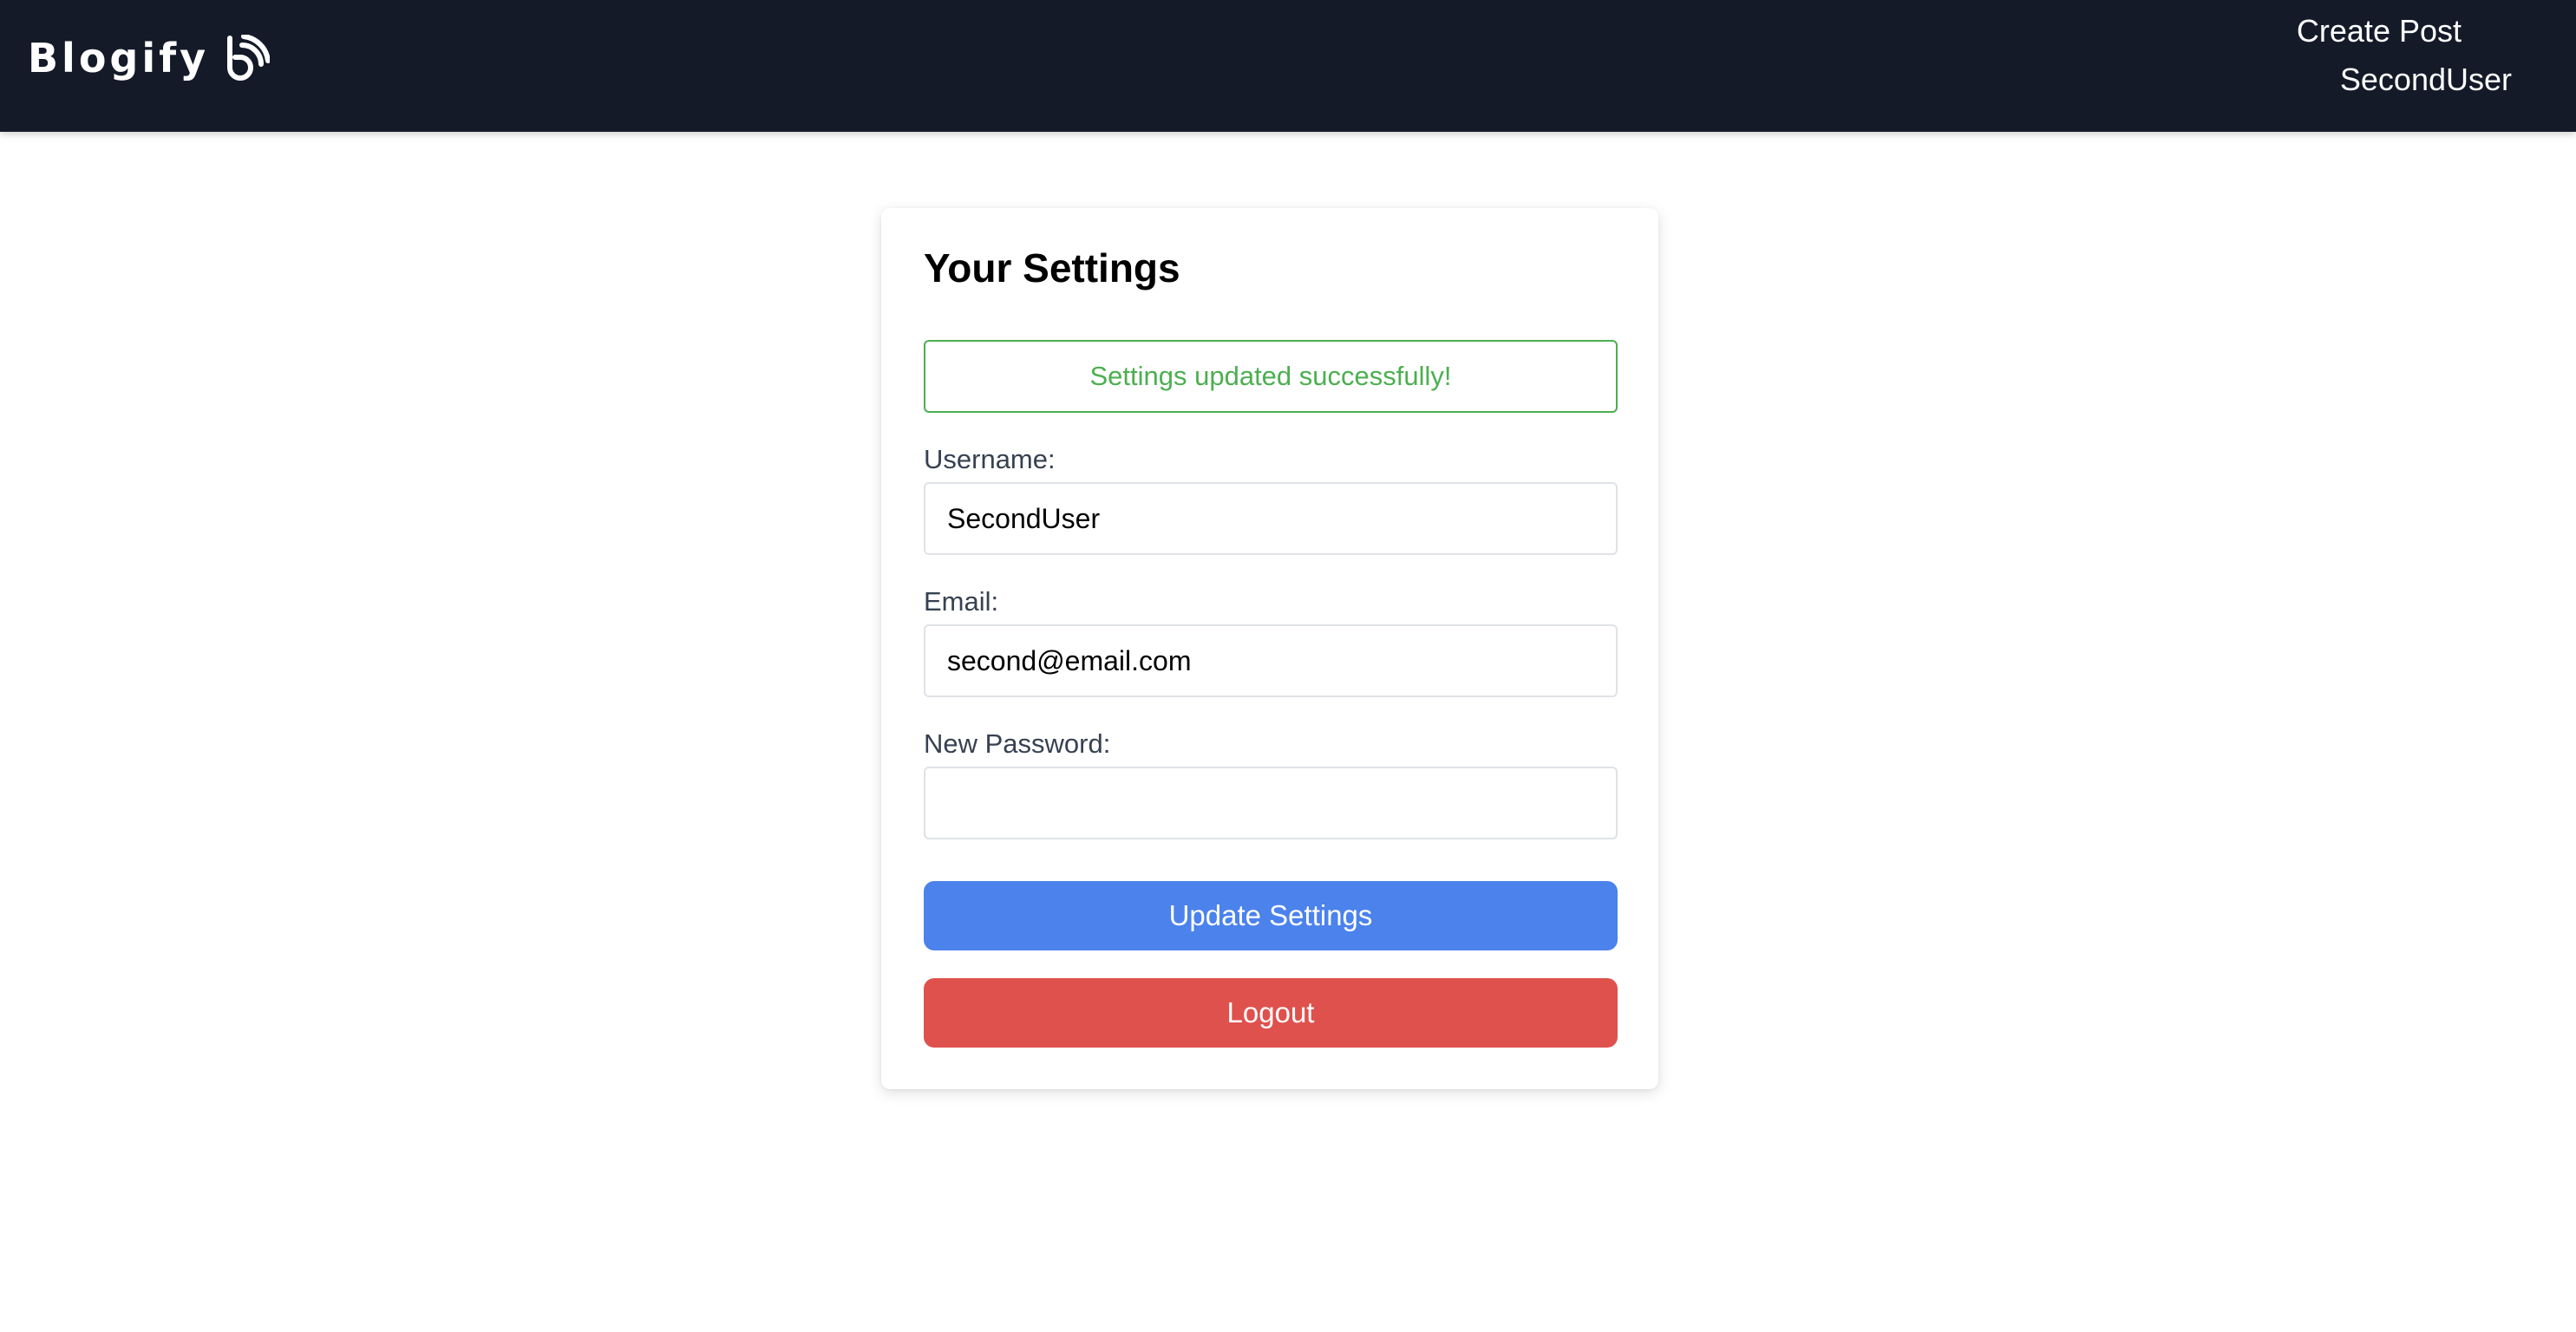 This screenshot has width=2576, height=1332. I want to click on create-post-link: Create Post, so click(2379, 31).